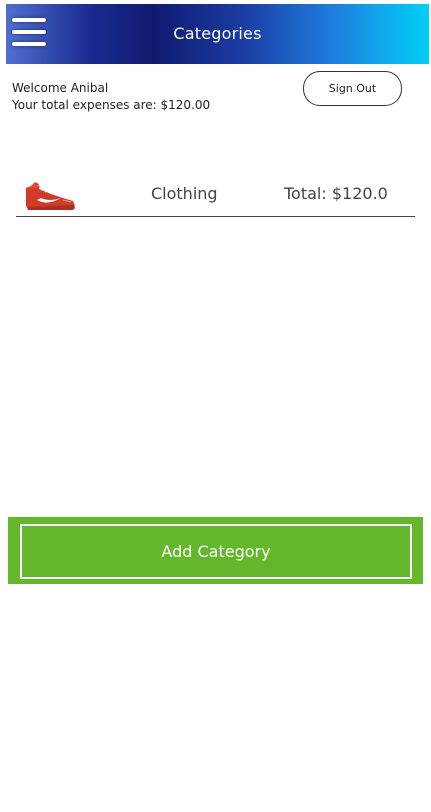 This screenshot has width=431, height=812. Describe the element at coordinates (50, 195) in the screenshot. I see `sneaker-icon` at that location.